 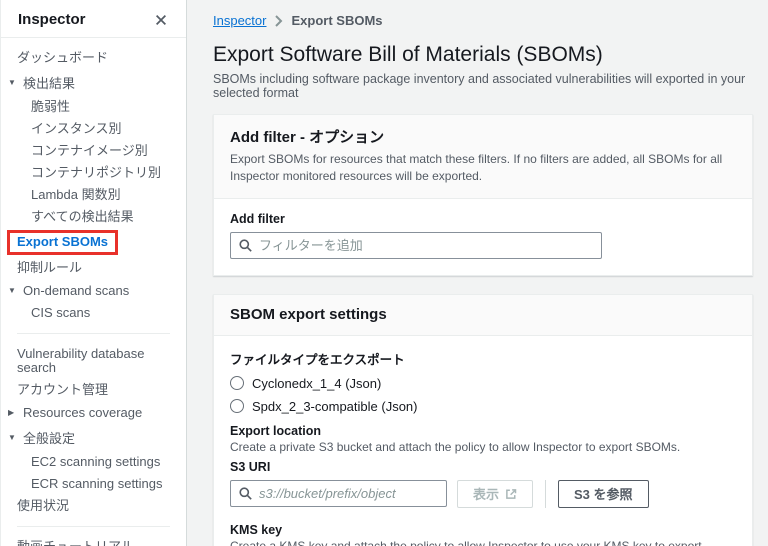 I want to click on breadcrumb: Inspector Export SBOMs, so click(x=483, y=20).